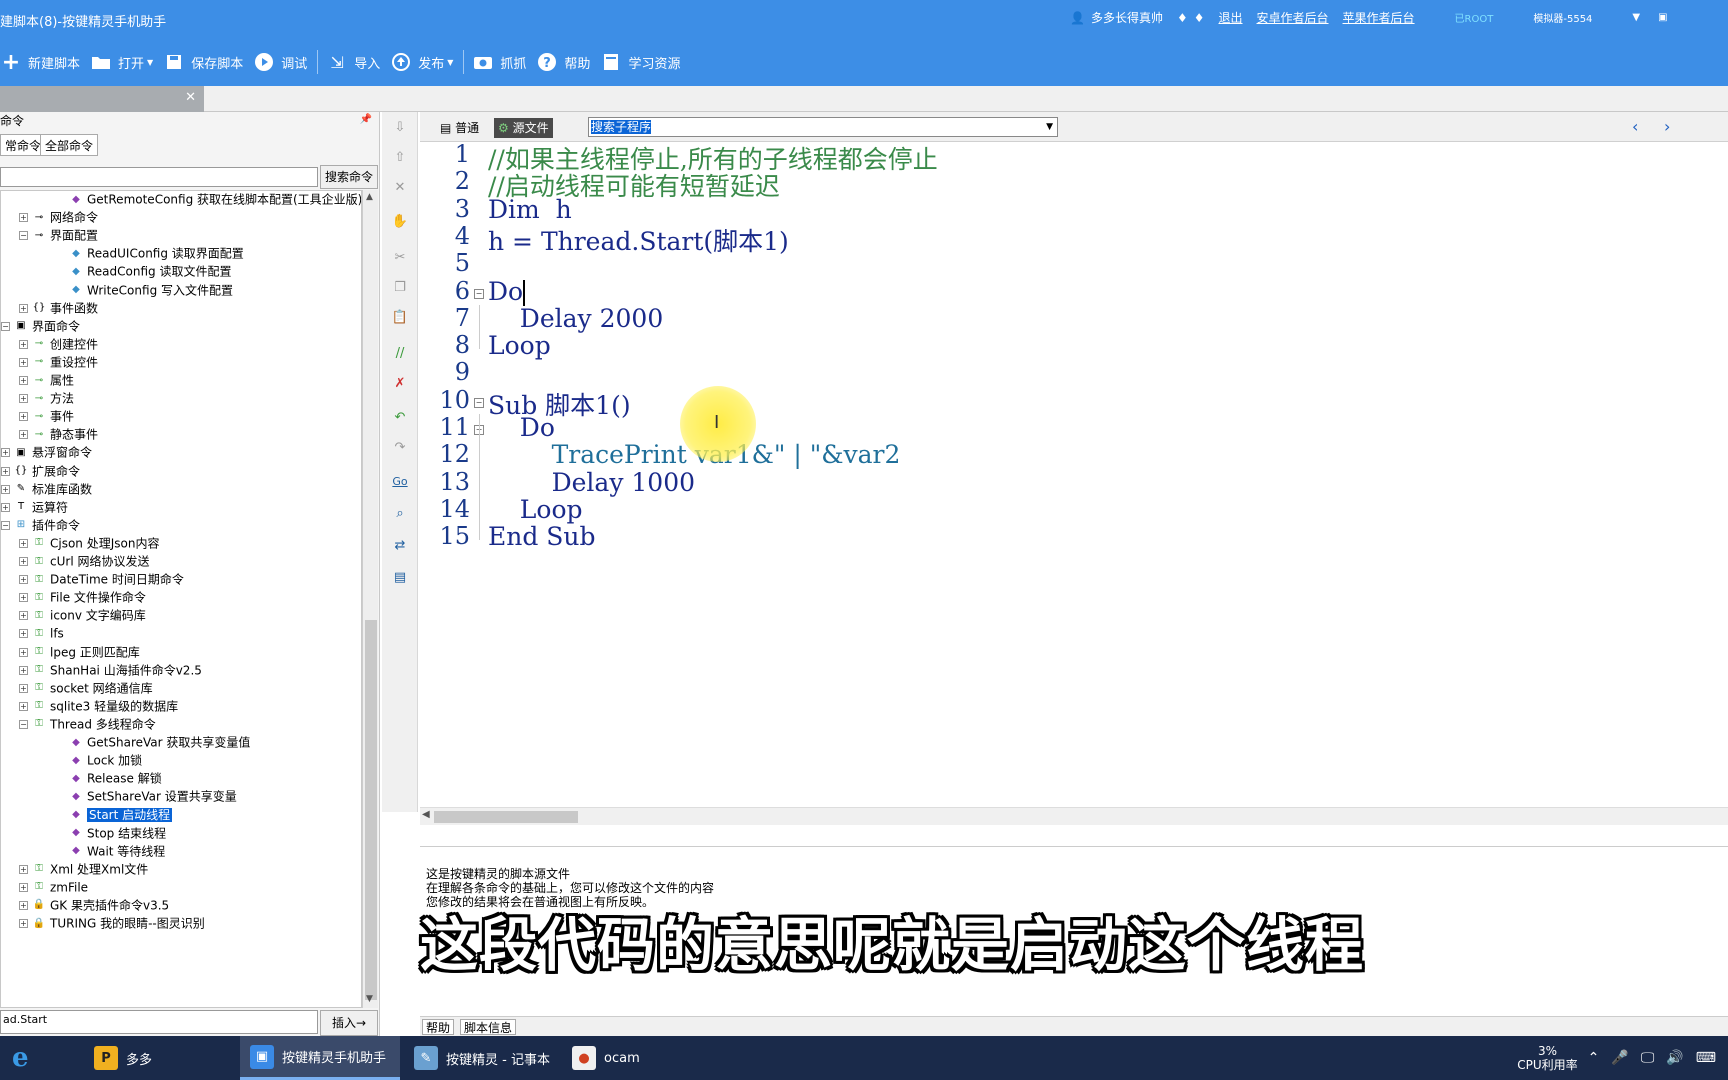 This screenshot has height=1080, width=1728. What do you see at coordinates (159, 742) in the screenshot?
I see `tree-item: ◆ GetShareVar 获取共享变量值` at bounding box center [159, 742].